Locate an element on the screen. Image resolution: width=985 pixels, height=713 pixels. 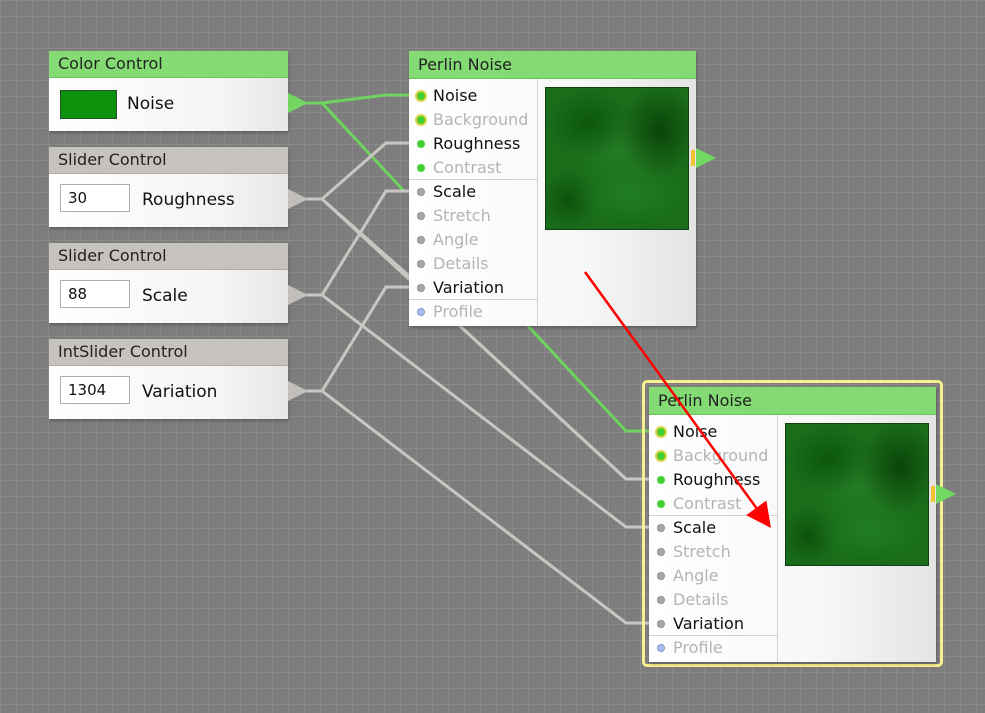
wire-variation-to-bottom is located at coordinates (490, 507).